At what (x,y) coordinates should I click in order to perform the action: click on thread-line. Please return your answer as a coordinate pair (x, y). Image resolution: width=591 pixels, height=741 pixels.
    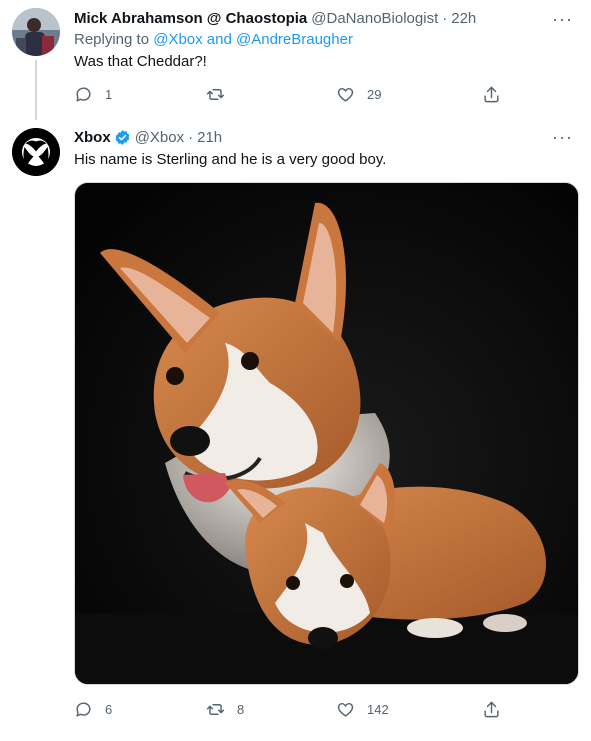
    Looking at the image, I should click on (36, 90).